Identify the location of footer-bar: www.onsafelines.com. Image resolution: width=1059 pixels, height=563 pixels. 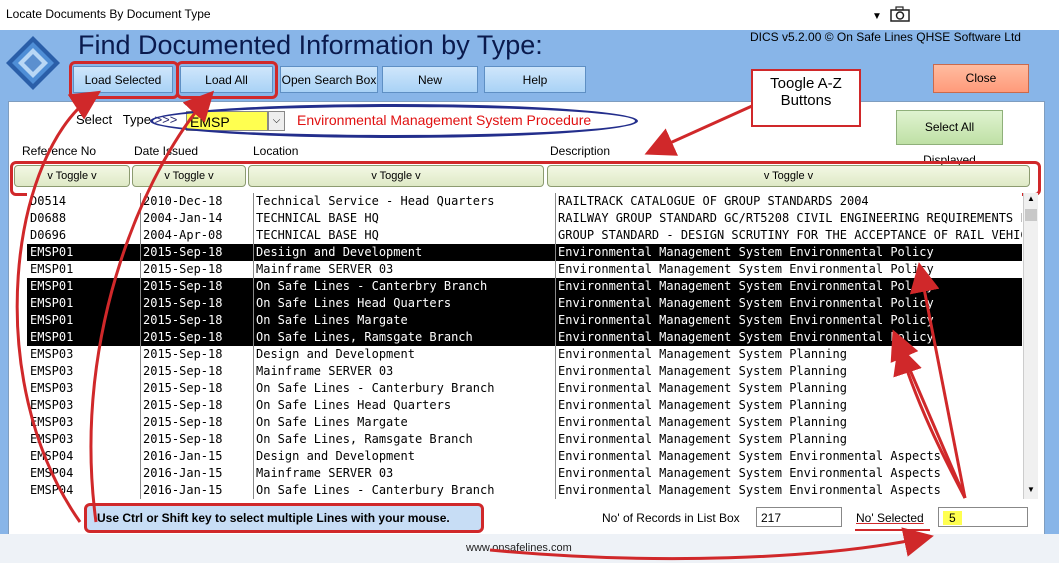
(529, 548).